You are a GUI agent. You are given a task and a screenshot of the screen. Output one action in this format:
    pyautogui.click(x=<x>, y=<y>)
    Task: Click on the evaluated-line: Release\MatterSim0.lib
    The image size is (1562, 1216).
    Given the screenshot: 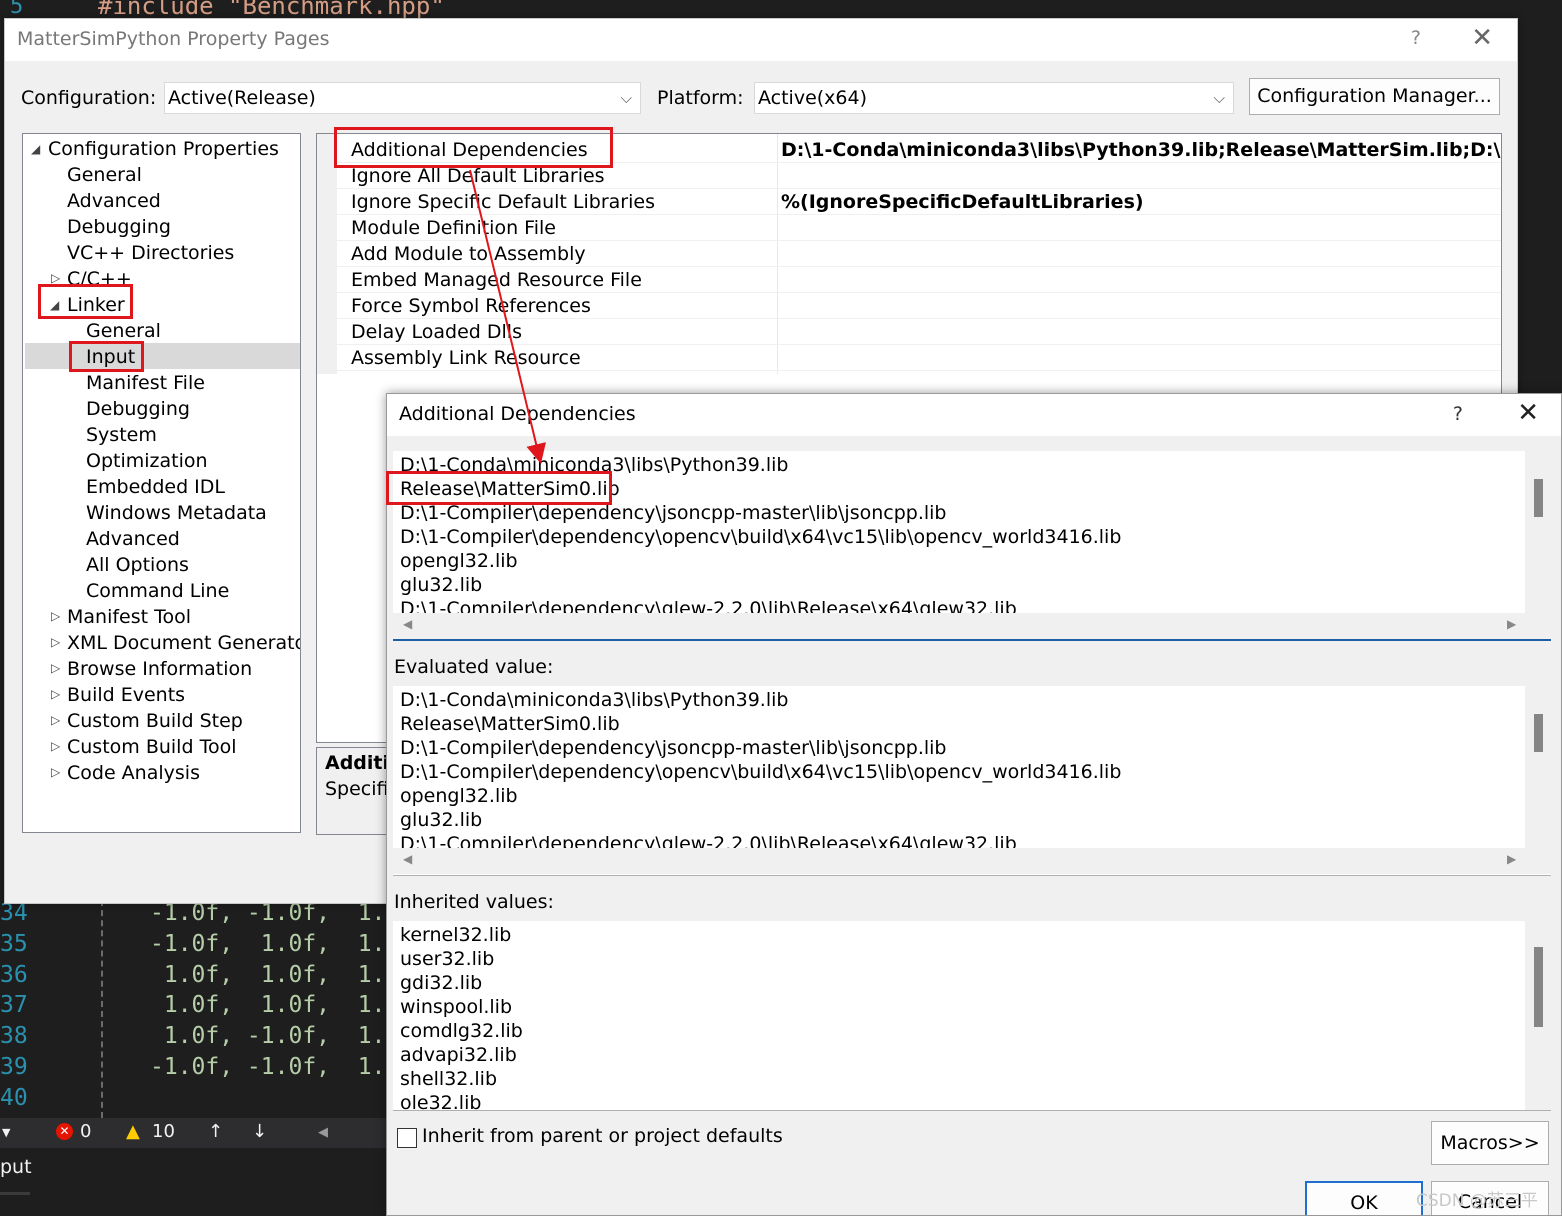 What is the action you would take?
    pyautogui.click(x=510, y=724)
    